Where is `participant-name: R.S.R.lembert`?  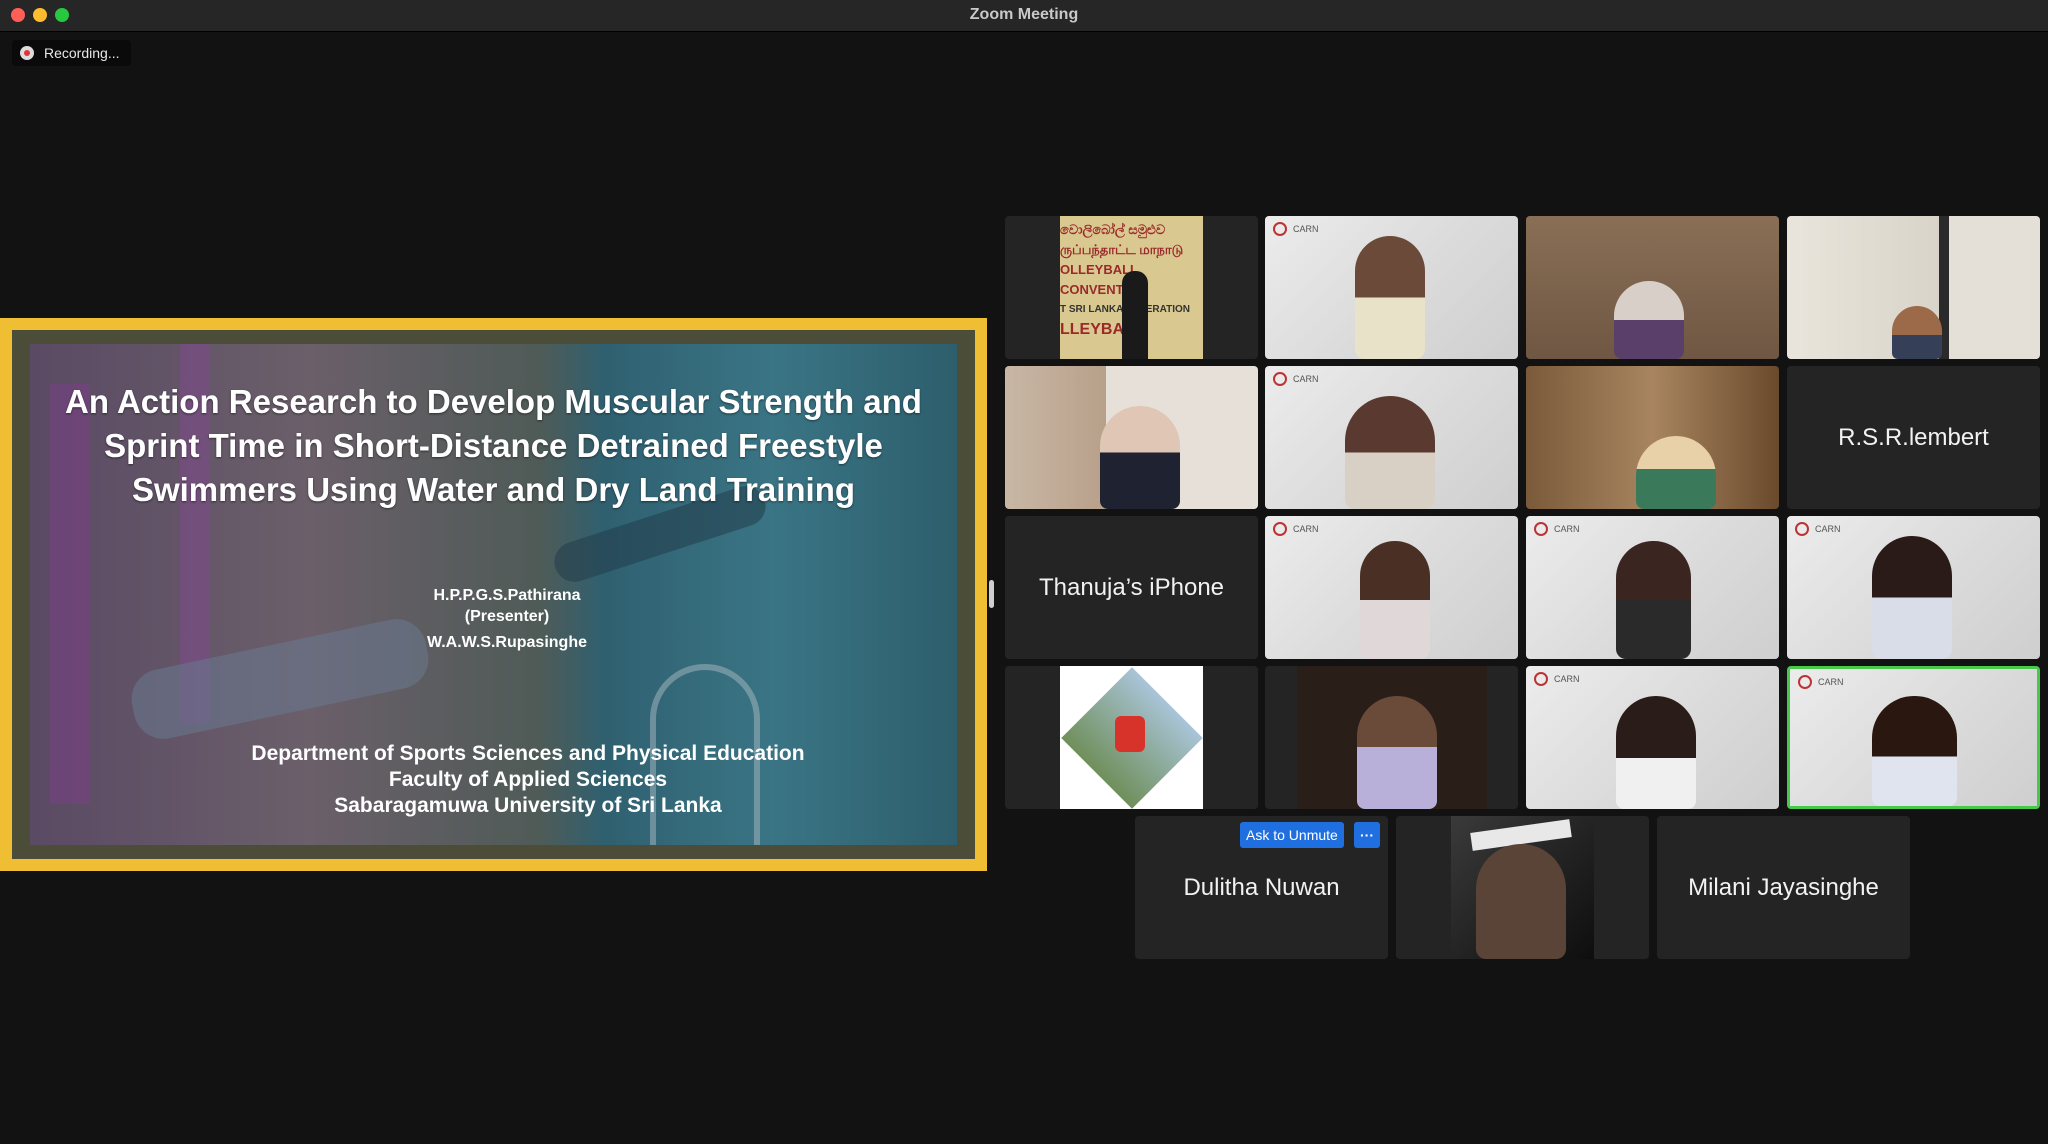
participant-name: R.S.R.lembert is located at coordinates (1913, 437).